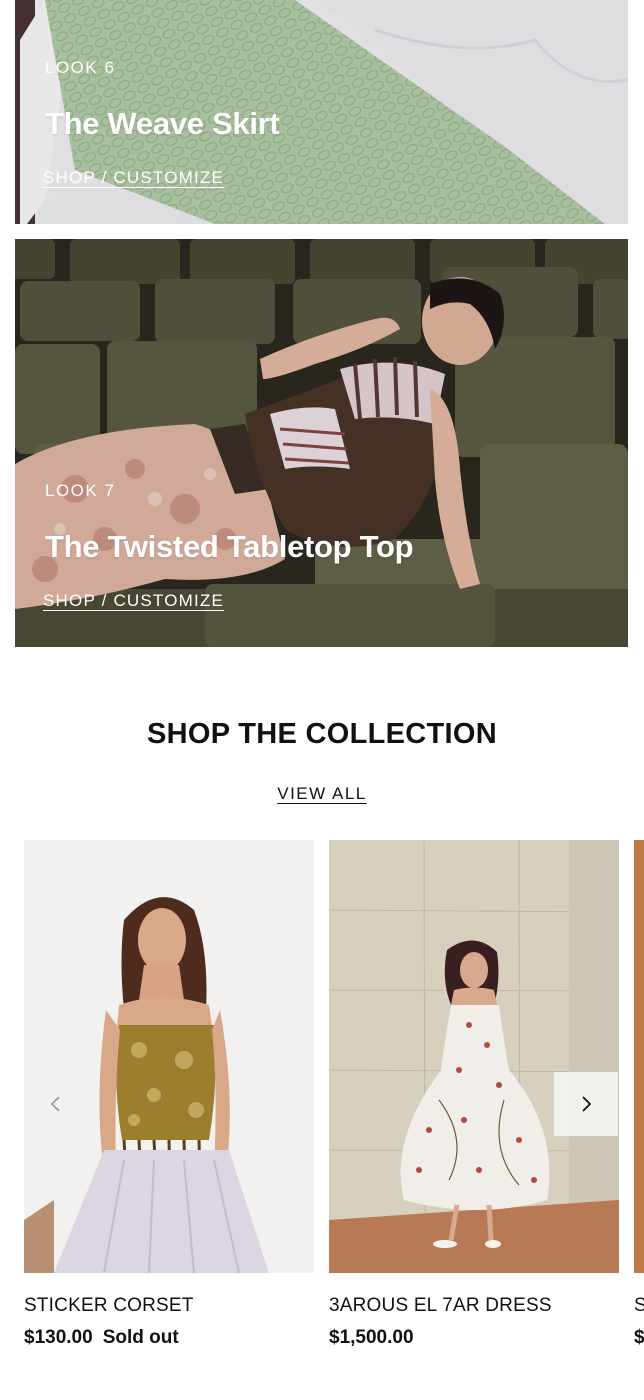 This screenshot has width=644, height=1400. Describe the element at coordinates (80, 490) in the screenshot. I see `look-7-label: LOOK 7` at that location.